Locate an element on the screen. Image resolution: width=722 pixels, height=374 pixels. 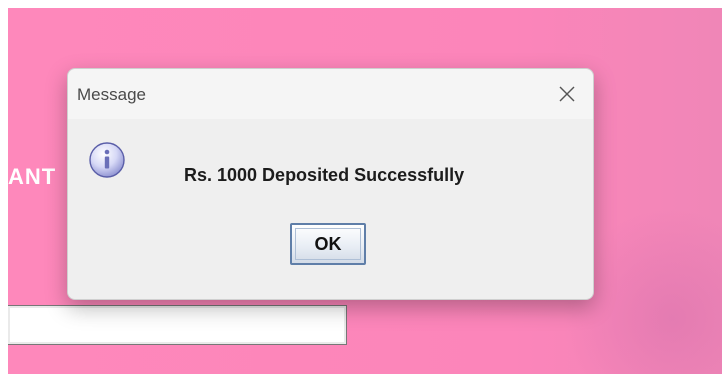
info-icon is located at coordinates (107, 160).